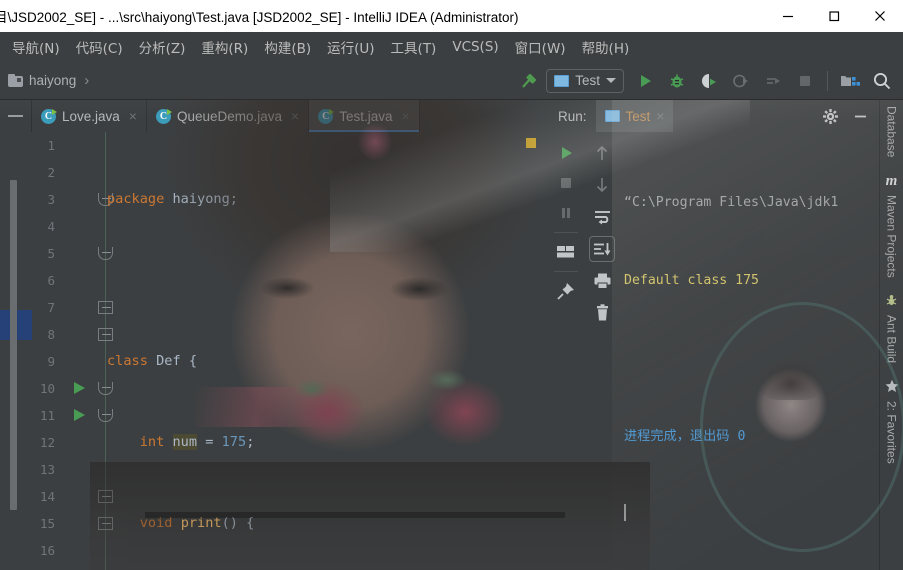  I want to click on breadcrumb: haiyong ›, so click(44, 80).